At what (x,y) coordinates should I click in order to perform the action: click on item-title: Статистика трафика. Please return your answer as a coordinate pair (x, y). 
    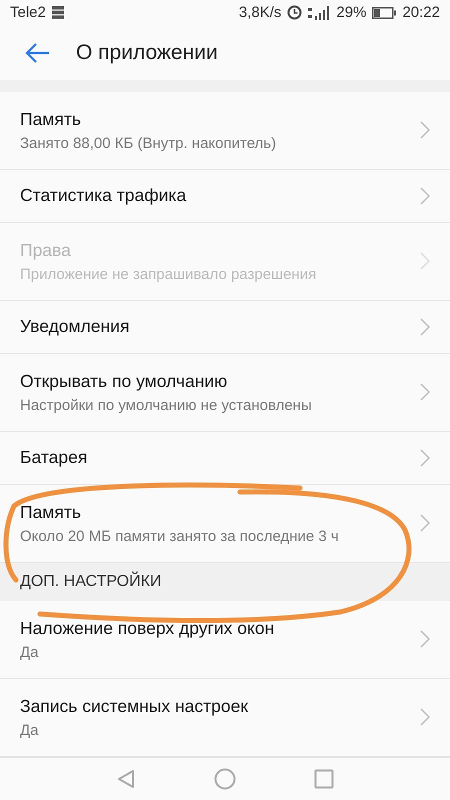
    Looking at the image, I should click on (104, 195).